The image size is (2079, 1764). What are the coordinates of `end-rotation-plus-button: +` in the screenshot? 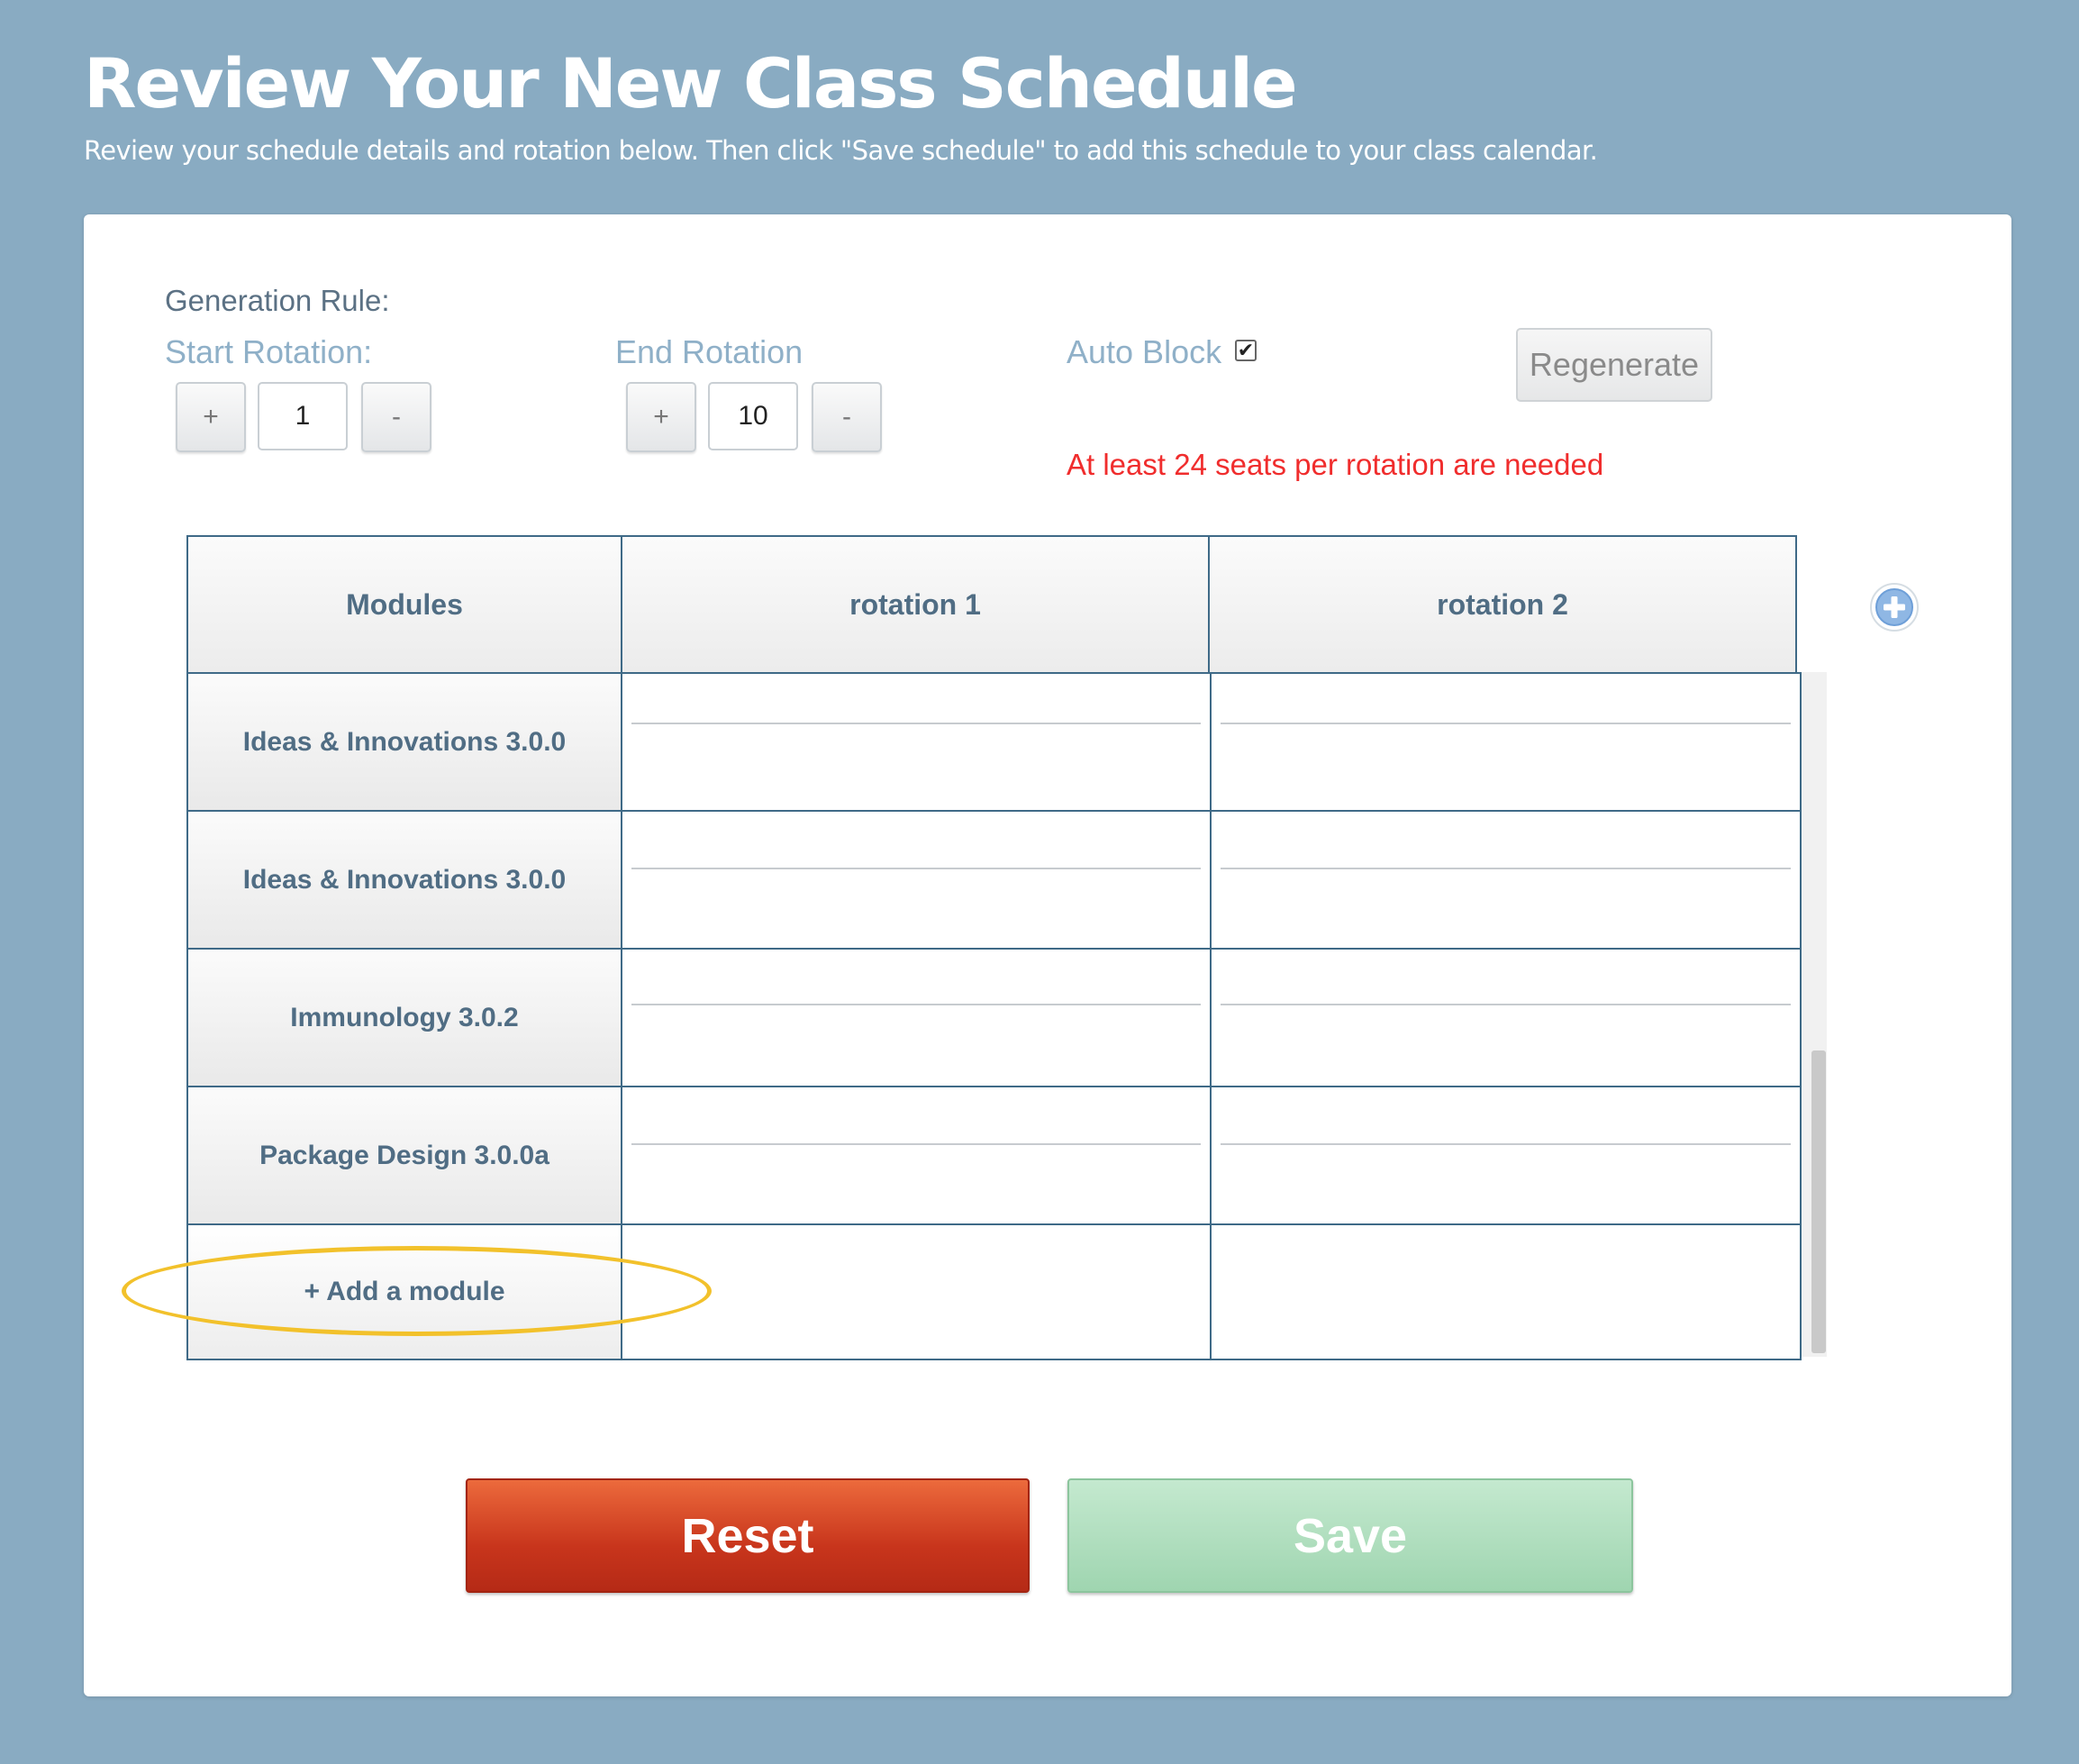 It's located at (661, 417).